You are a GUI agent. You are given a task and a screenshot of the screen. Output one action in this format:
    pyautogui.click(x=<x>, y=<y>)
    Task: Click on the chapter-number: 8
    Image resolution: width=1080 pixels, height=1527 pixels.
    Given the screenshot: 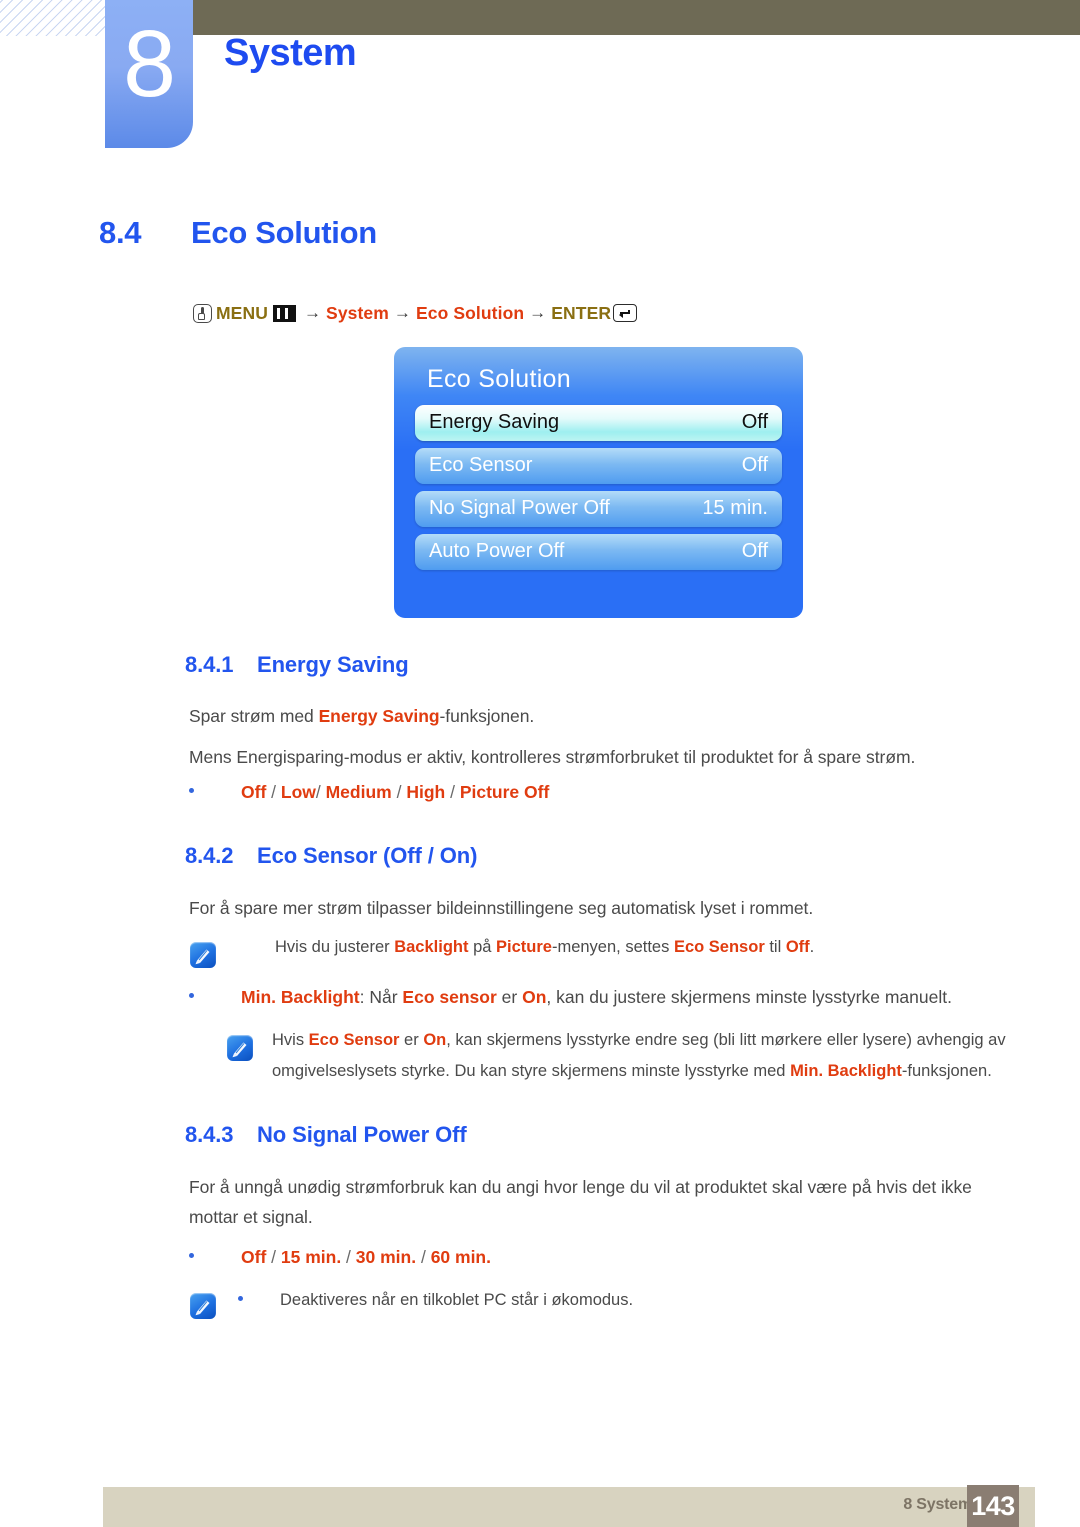 What is the action you would take?
    pyautogui.click(x=149, y=64)
    